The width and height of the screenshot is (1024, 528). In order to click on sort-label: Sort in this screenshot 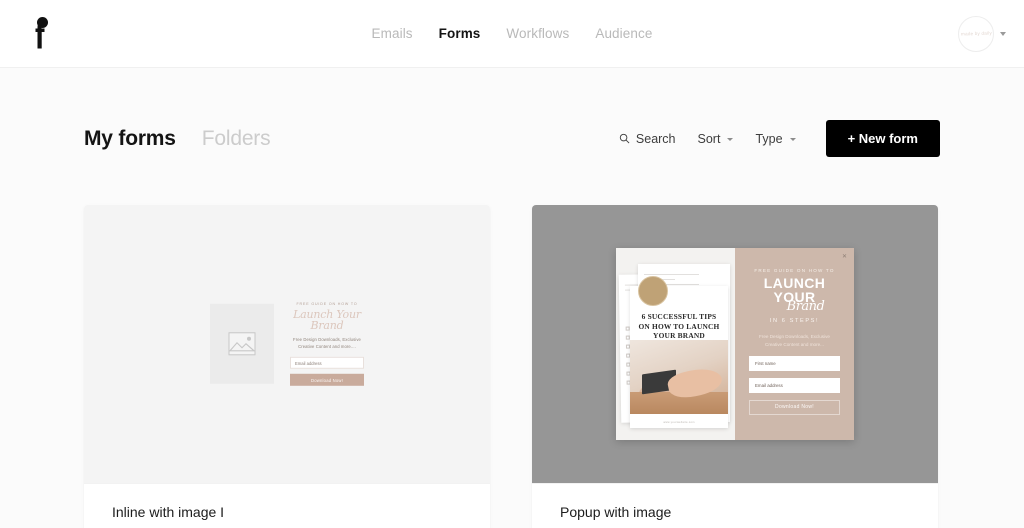, I will do `click(709, 138)`.